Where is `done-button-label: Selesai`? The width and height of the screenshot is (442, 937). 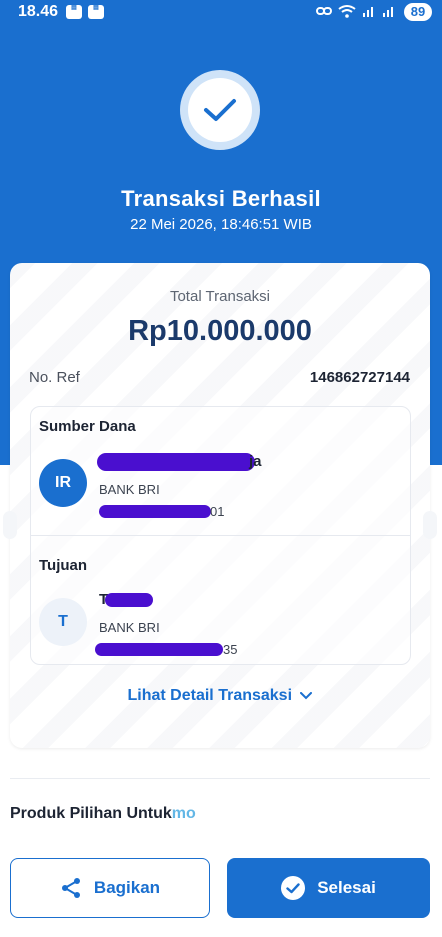 done-button-label: Selesai is located at coordinates (346, 887).